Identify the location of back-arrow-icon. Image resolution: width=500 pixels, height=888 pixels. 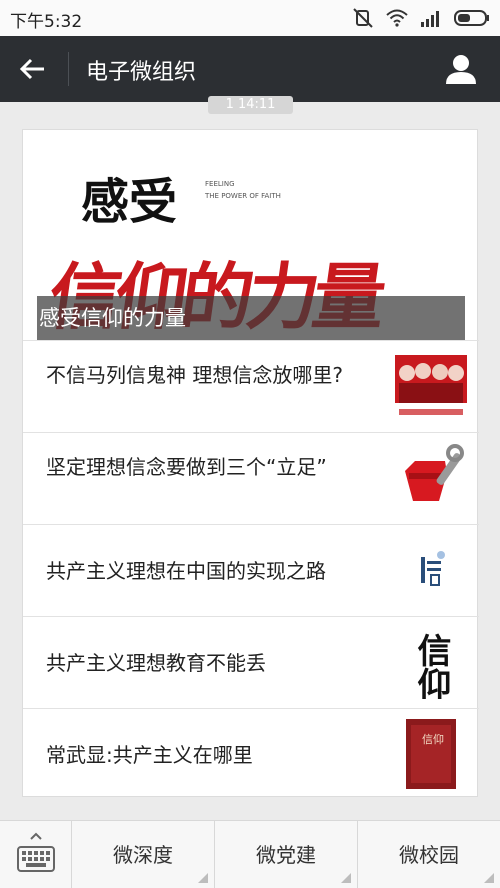
(33, 69).